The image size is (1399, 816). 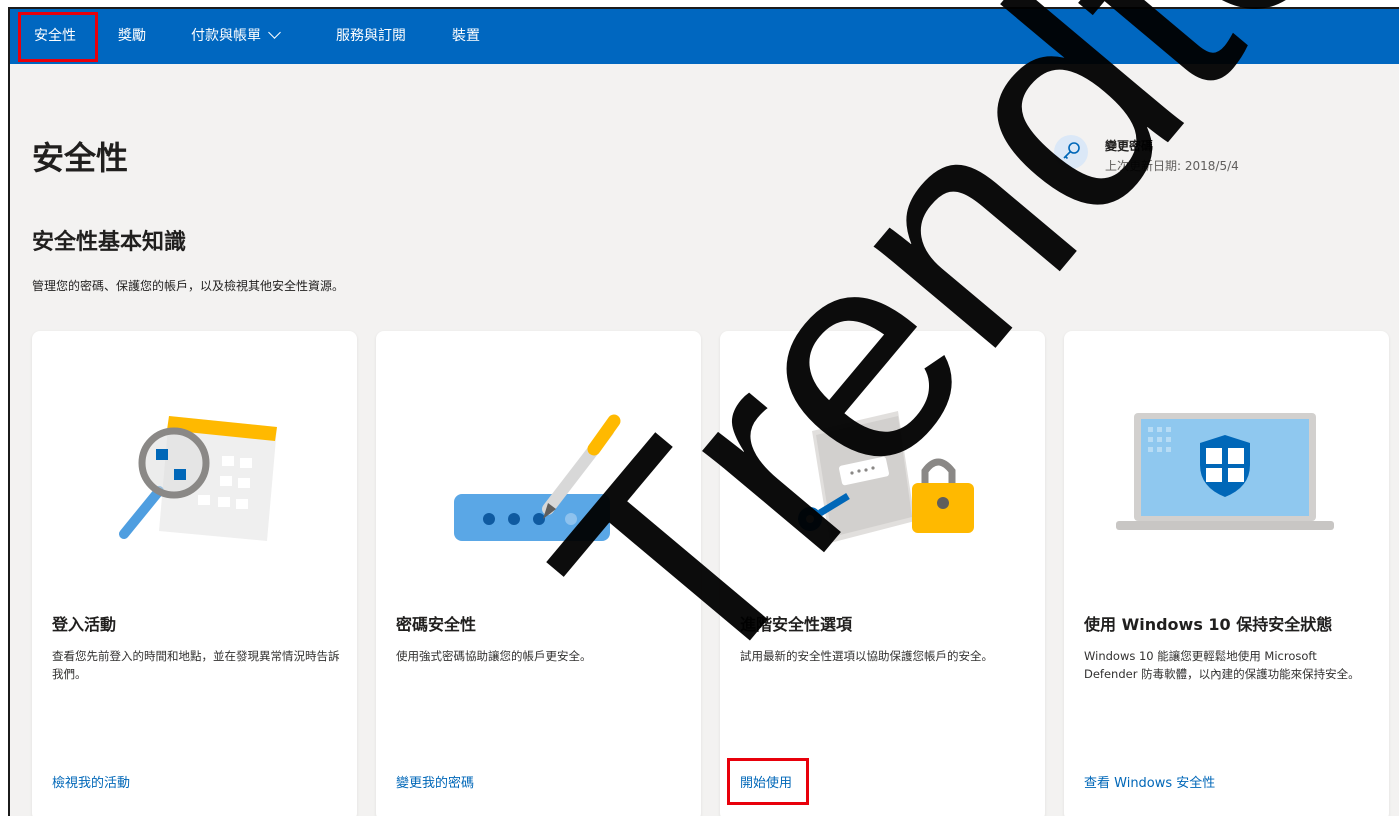 What do you see at coordinates (132, 36) in the screenshot?
I see `nav-tab-rewards: 獎勵` at bounding box center [132, 36].